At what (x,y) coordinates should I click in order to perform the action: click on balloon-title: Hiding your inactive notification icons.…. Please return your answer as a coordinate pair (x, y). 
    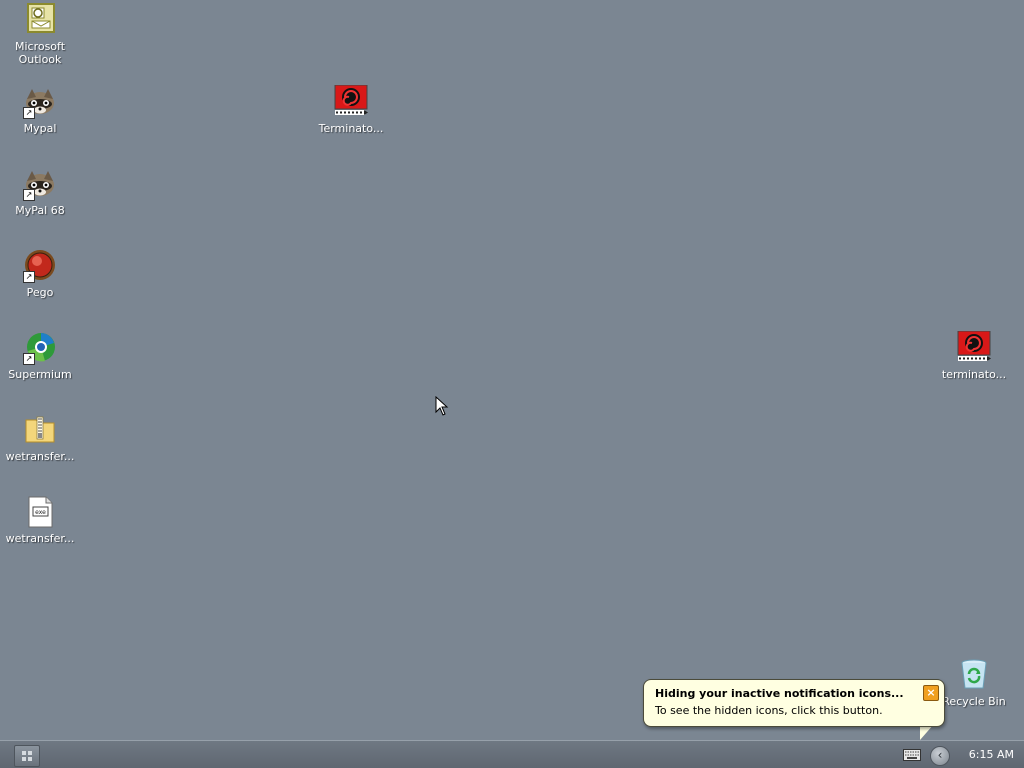
    Looking at the image, I should click on (779, 693).